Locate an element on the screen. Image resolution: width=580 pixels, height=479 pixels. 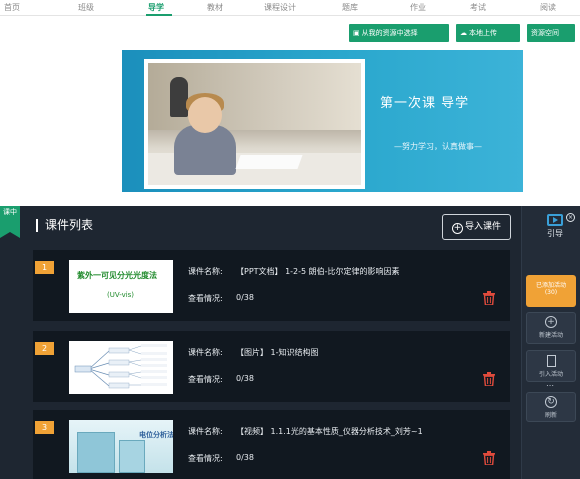
added-activities-button: 已添加活动 (30) is located at coordinates (551, 291).